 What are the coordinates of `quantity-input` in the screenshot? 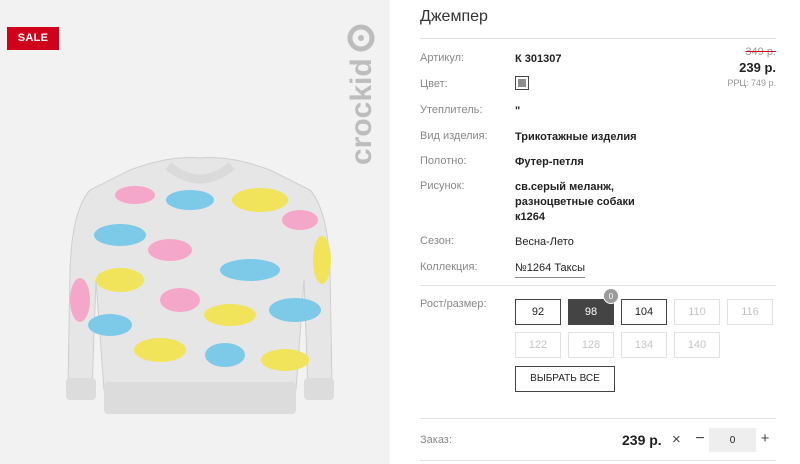 It's located at (732, 440).